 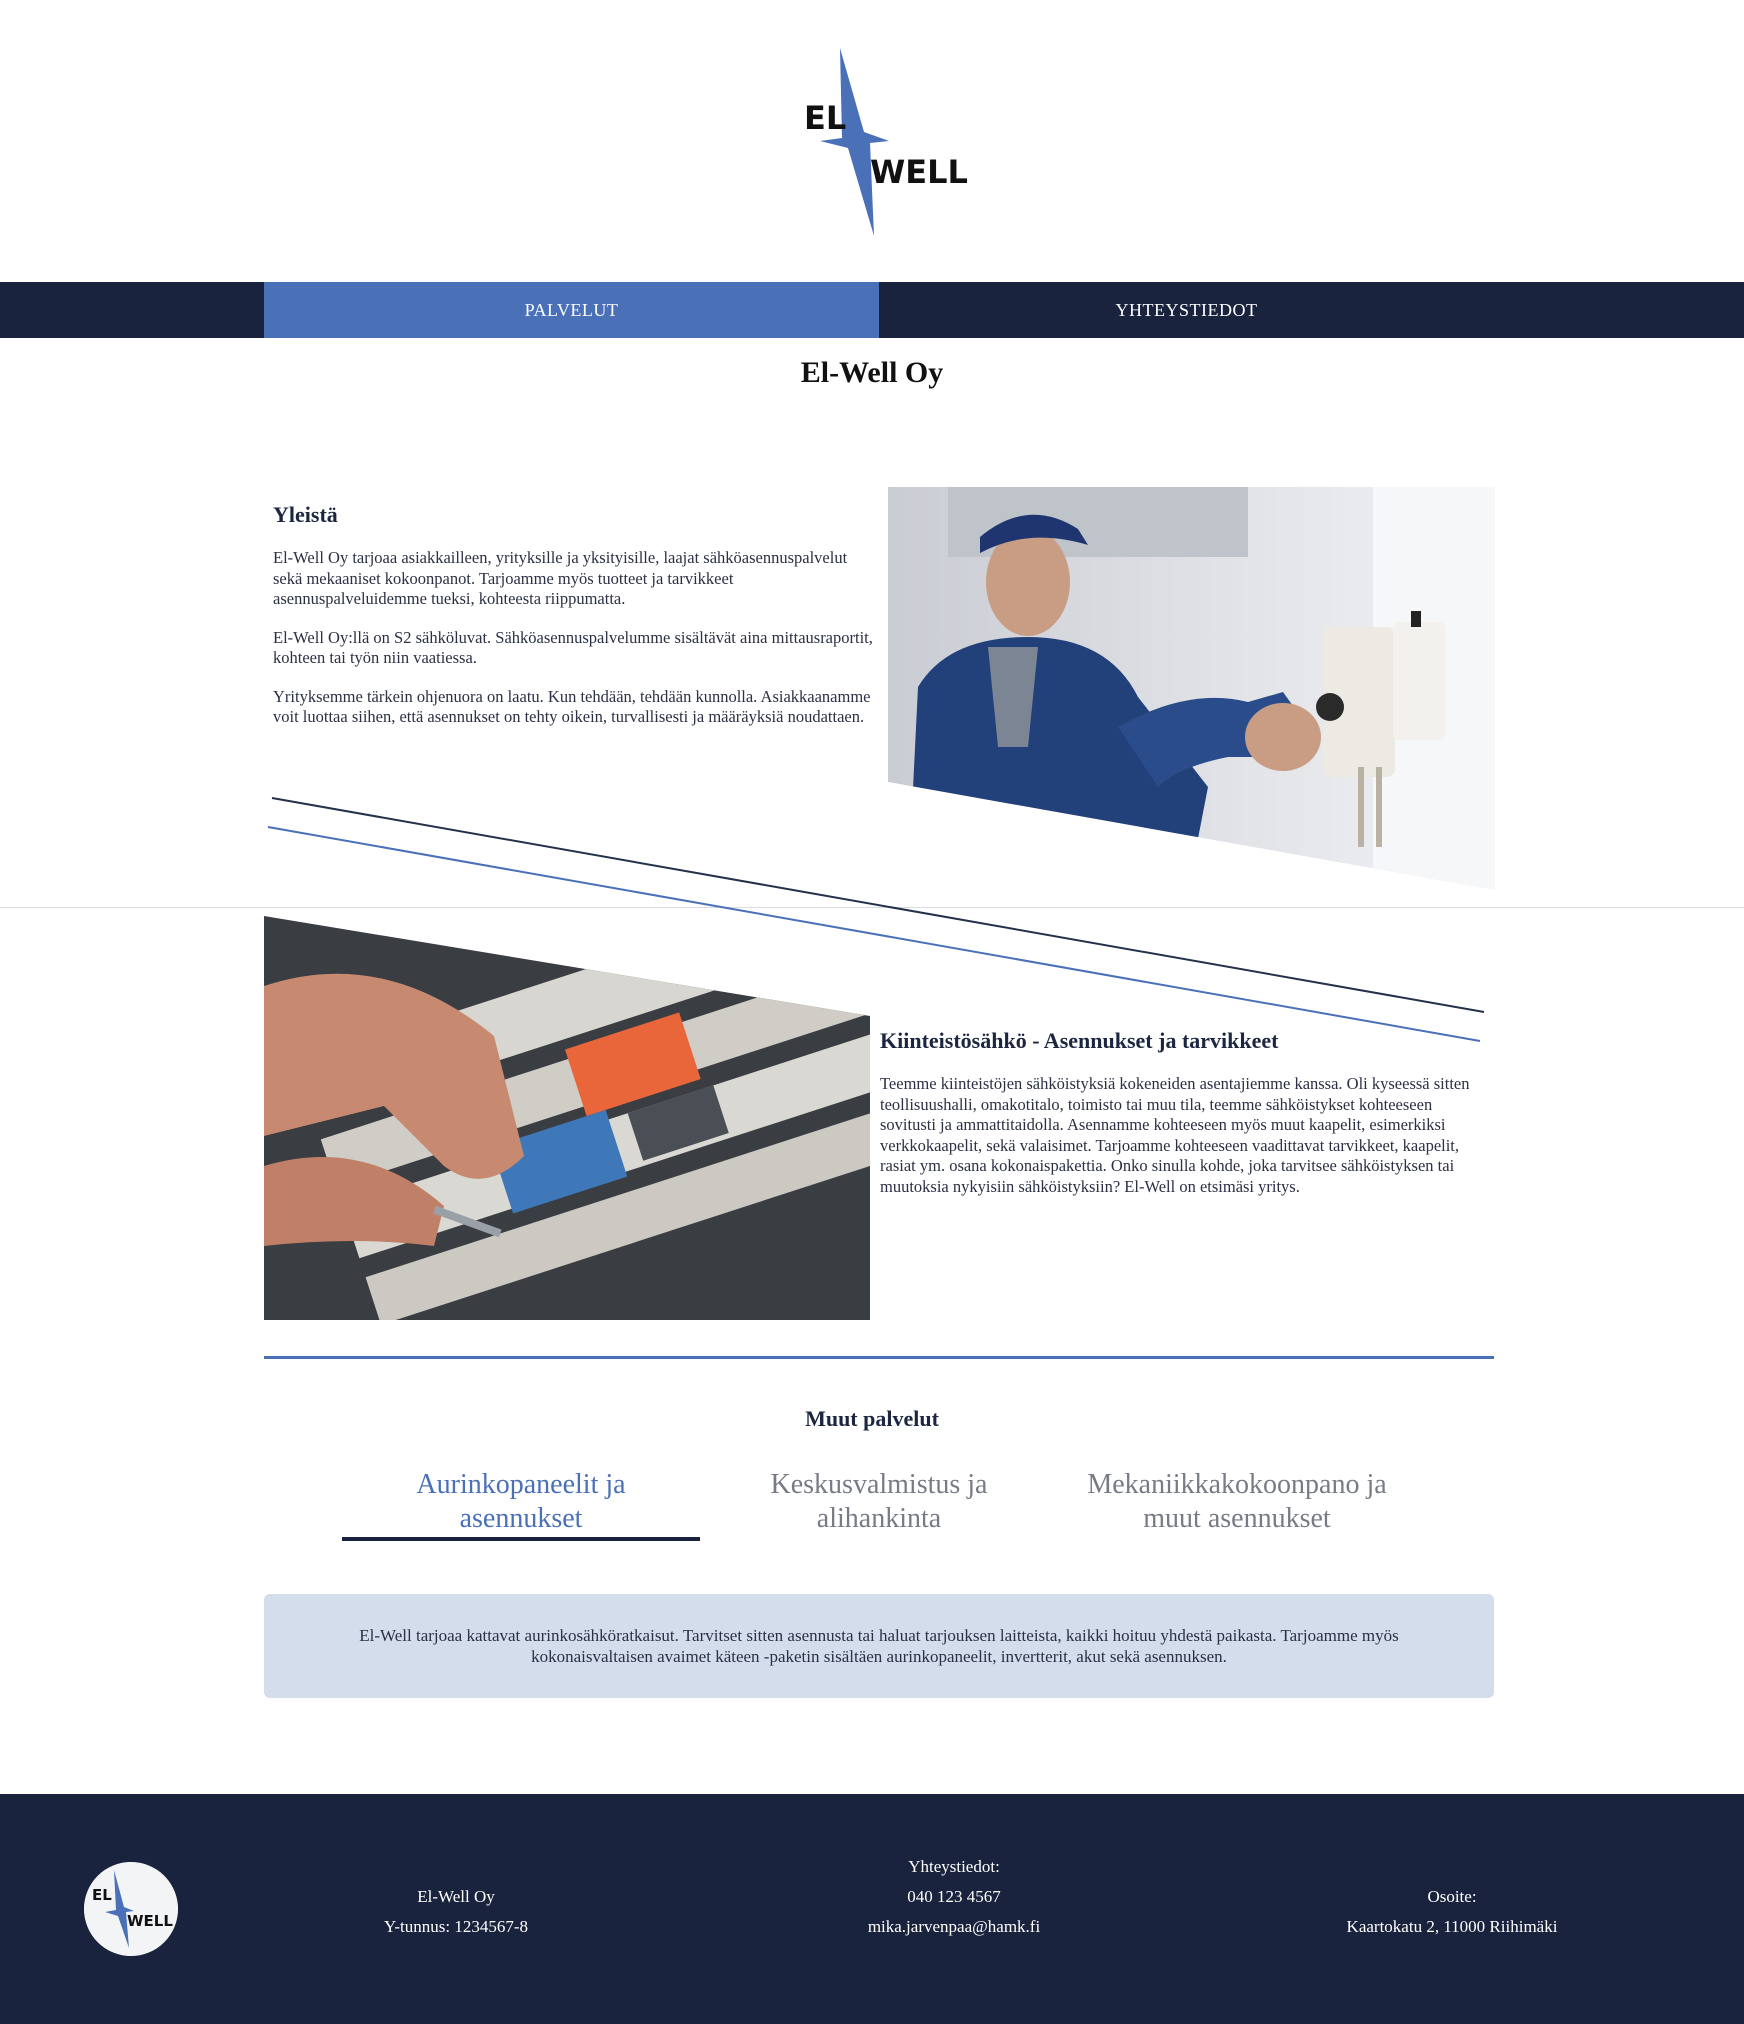 What do you see at coordinates (456, 1912) in the screenshot?
I see `footer-company: El-Well Oy Y-tunnus: 1234567-8` at bounding box center [456, 1912].